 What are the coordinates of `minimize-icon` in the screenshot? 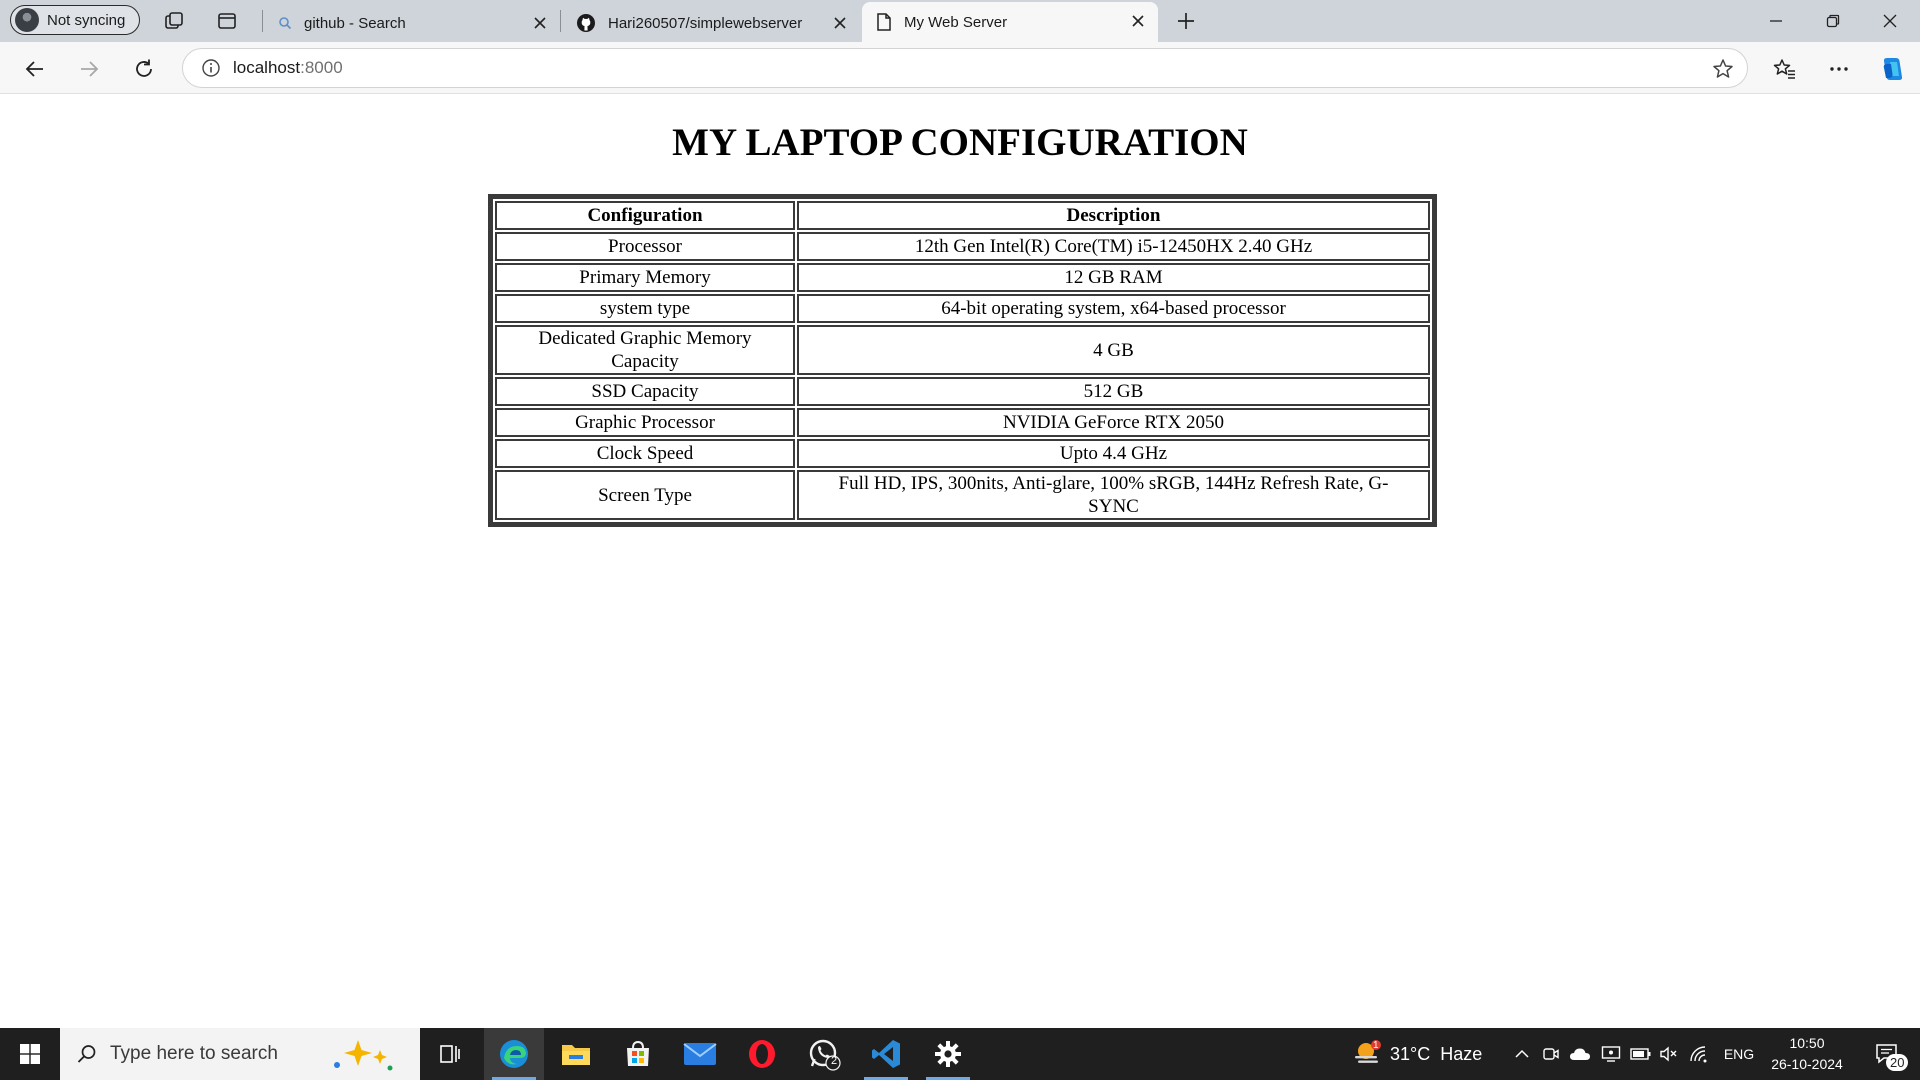 It's located at (1776, 21).